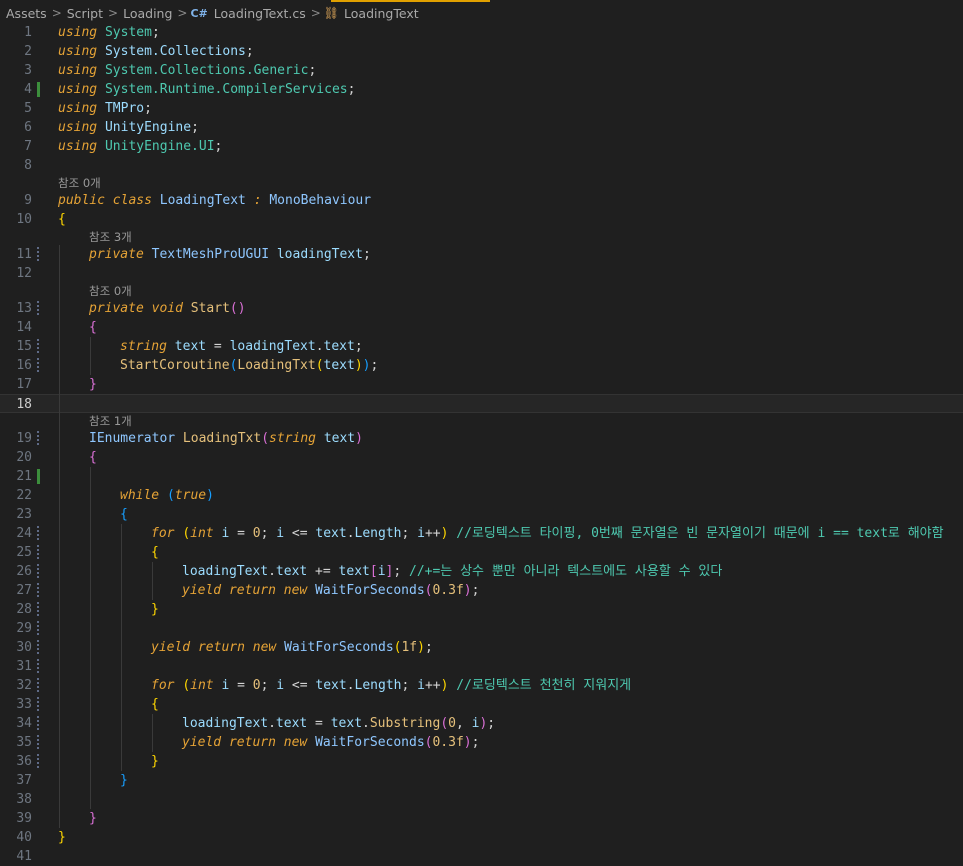 This screenshot has width=963, height=866. I want to click on line-number: 36, so click(24, 761).